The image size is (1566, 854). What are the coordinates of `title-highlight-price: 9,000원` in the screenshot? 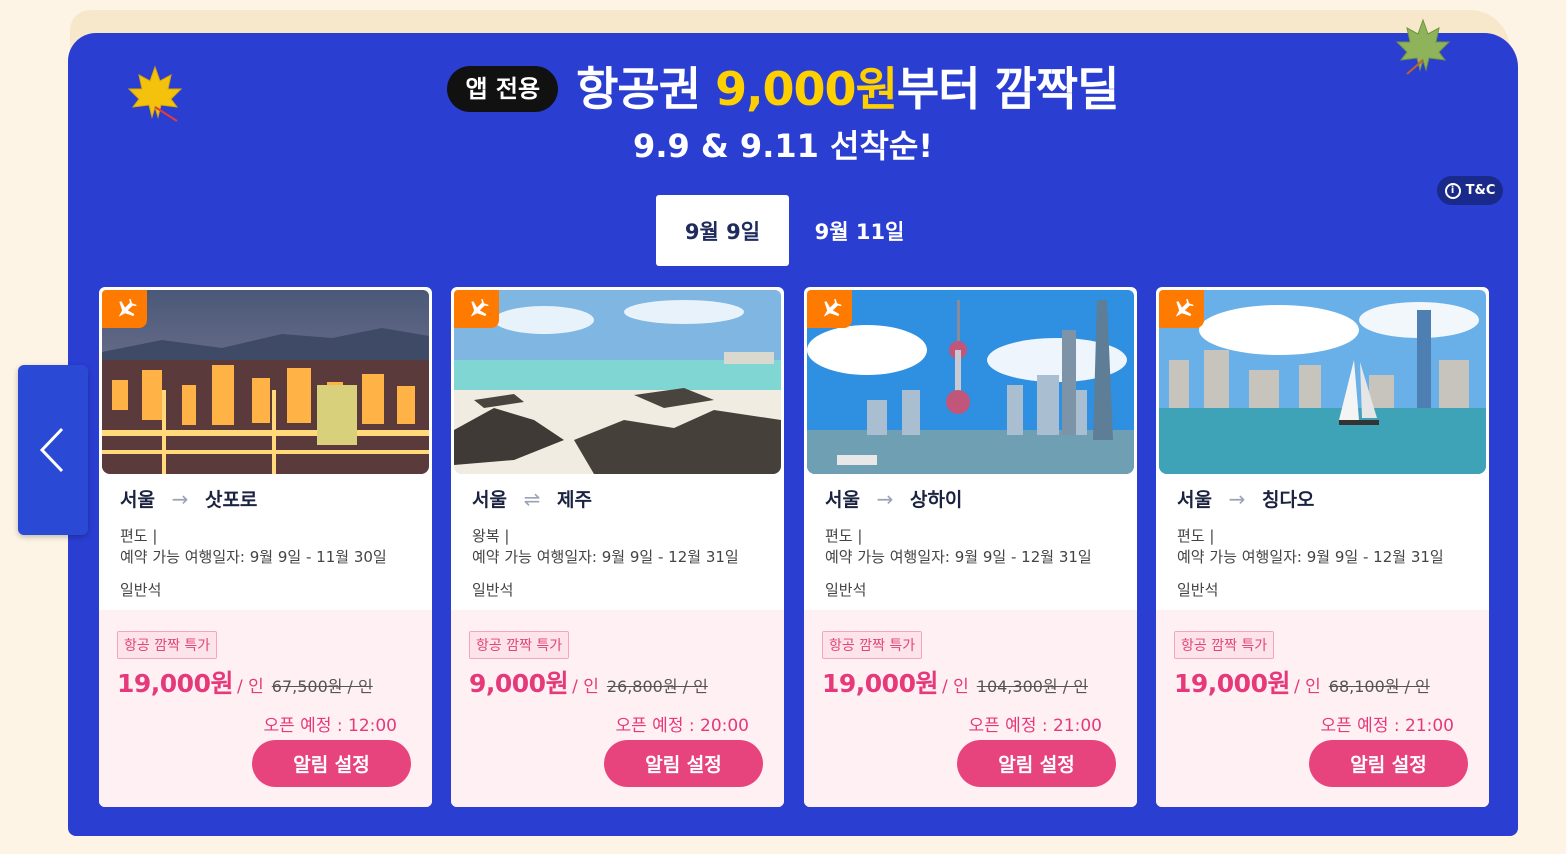 It's located at (806, 89).